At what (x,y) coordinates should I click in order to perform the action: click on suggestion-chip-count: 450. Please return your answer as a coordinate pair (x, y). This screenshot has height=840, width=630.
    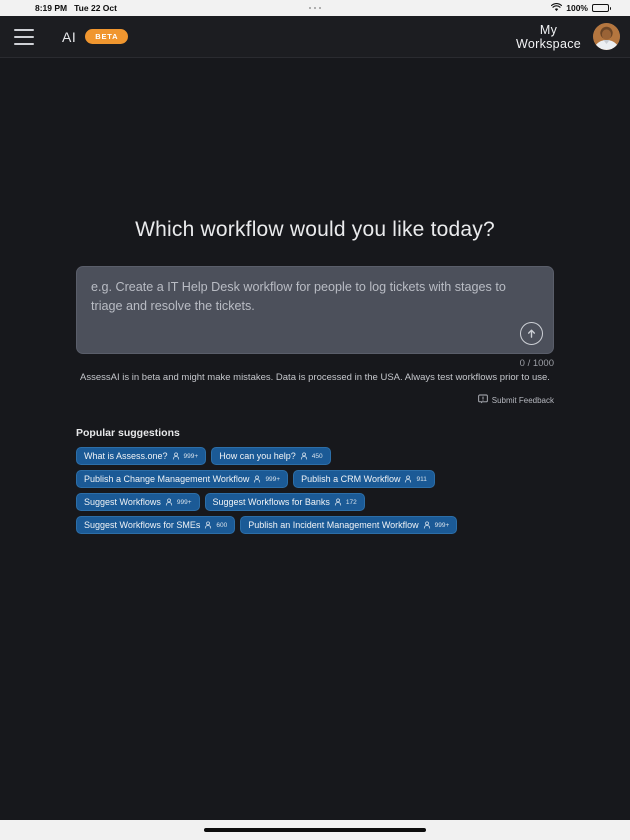
    Looking at the image, I should click on (317, 456).